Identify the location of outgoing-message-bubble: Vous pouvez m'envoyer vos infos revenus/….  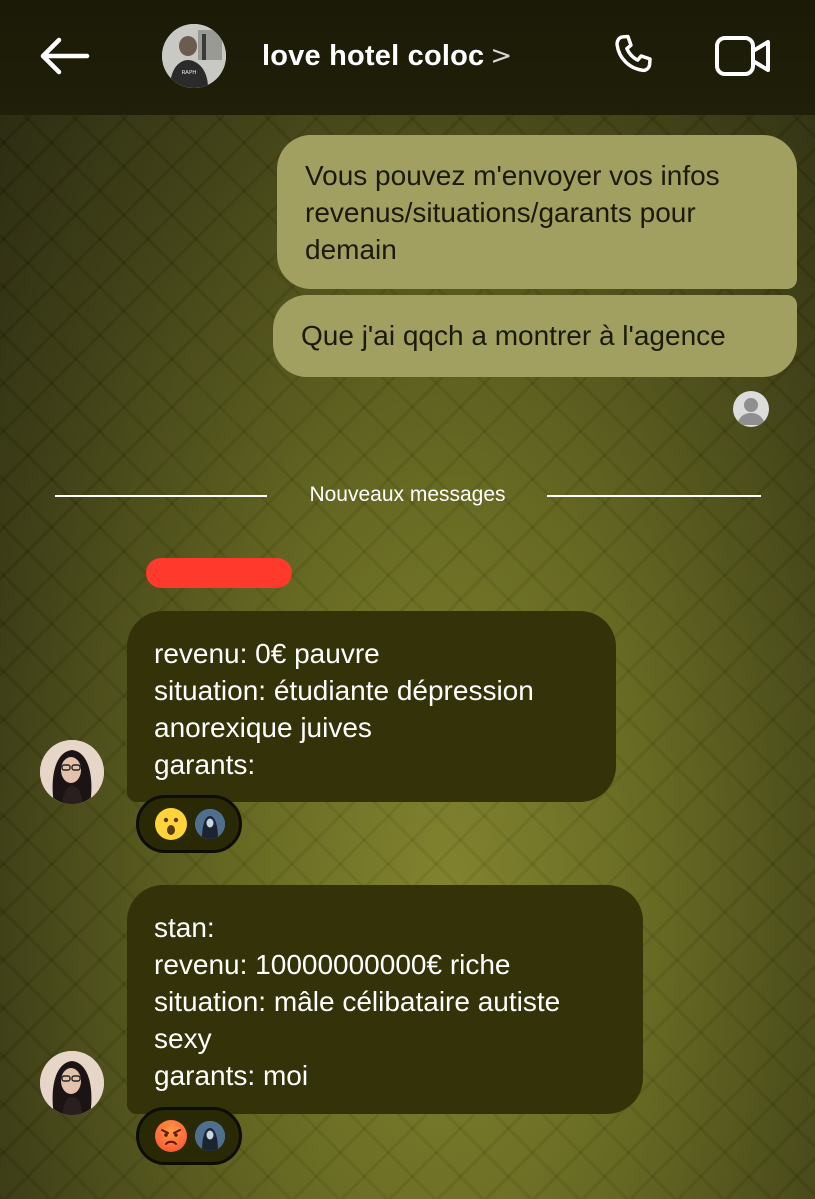
(537, 212).